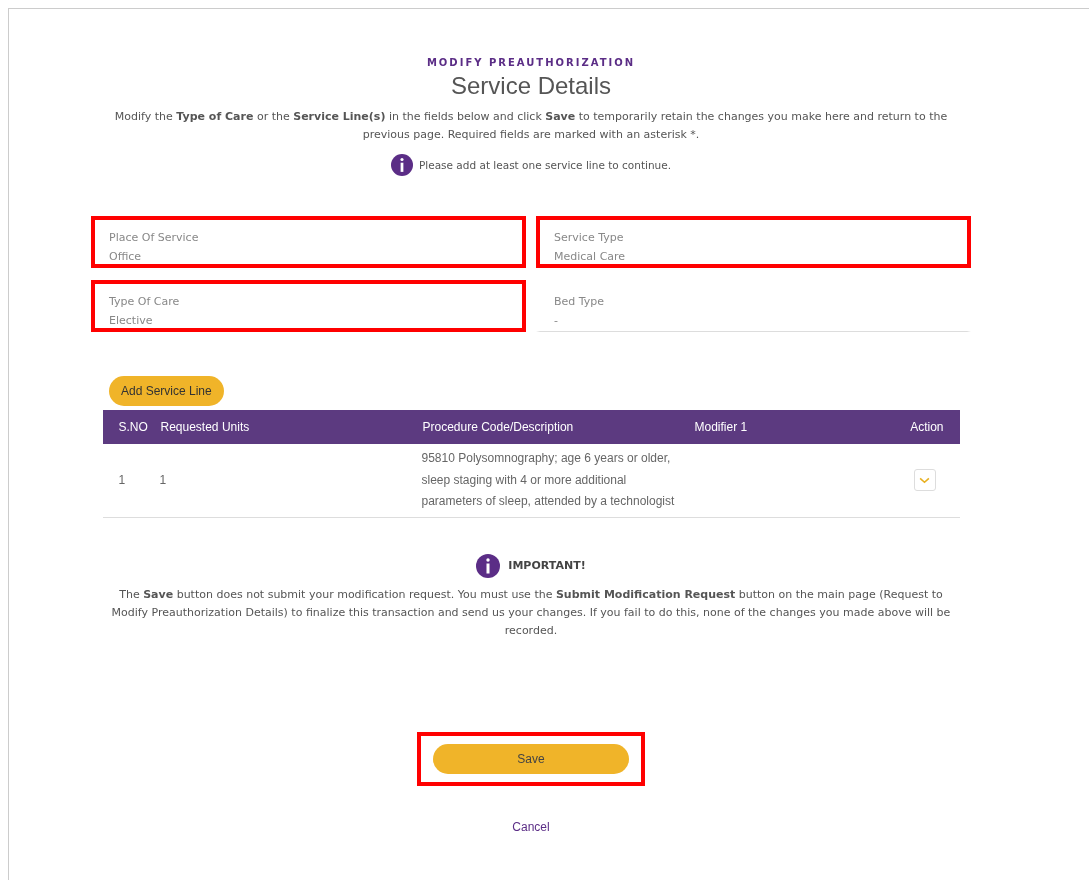 This screenshot has width=1089, height=880. I want to click on form-field: Place Of Service Office, so click(308, 242).